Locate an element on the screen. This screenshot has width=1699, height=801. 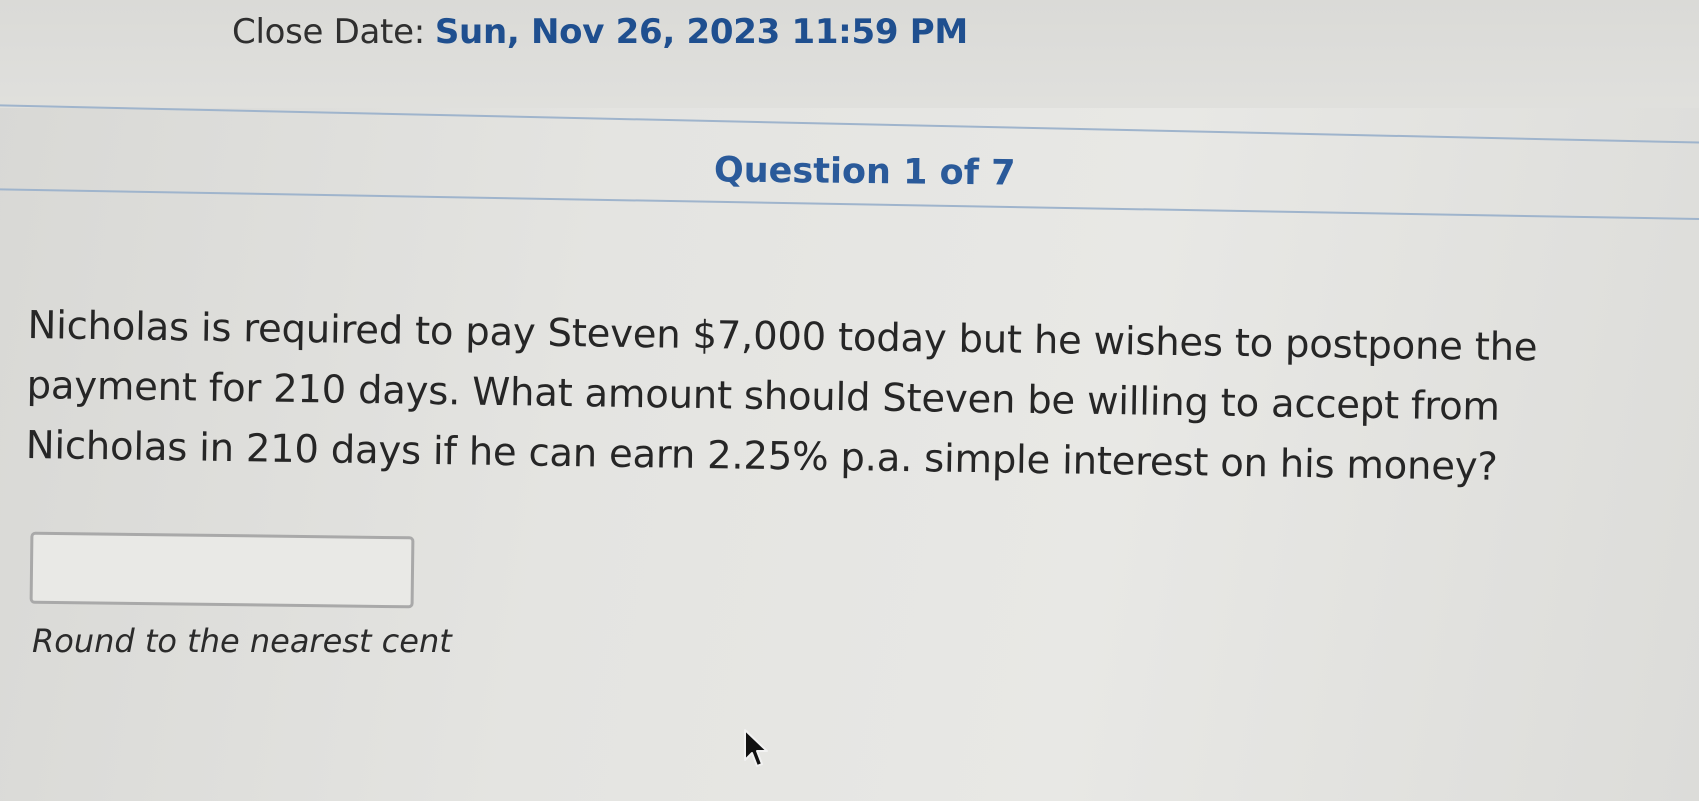
arrow-cursor-icon is located at coordinates (756, 748).